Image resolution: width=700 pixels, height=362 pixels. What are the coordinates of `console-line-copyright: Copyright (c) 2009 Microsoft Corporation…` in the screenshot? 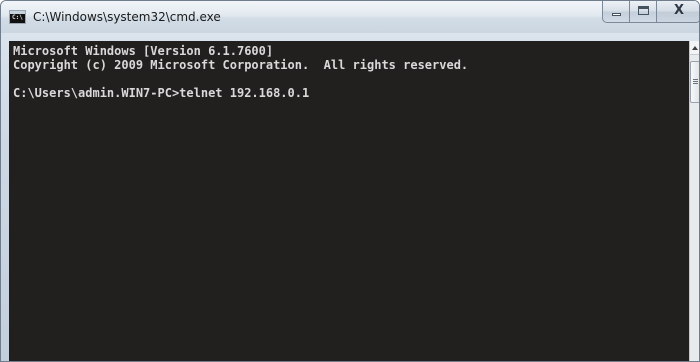 It's located at (241, 65).